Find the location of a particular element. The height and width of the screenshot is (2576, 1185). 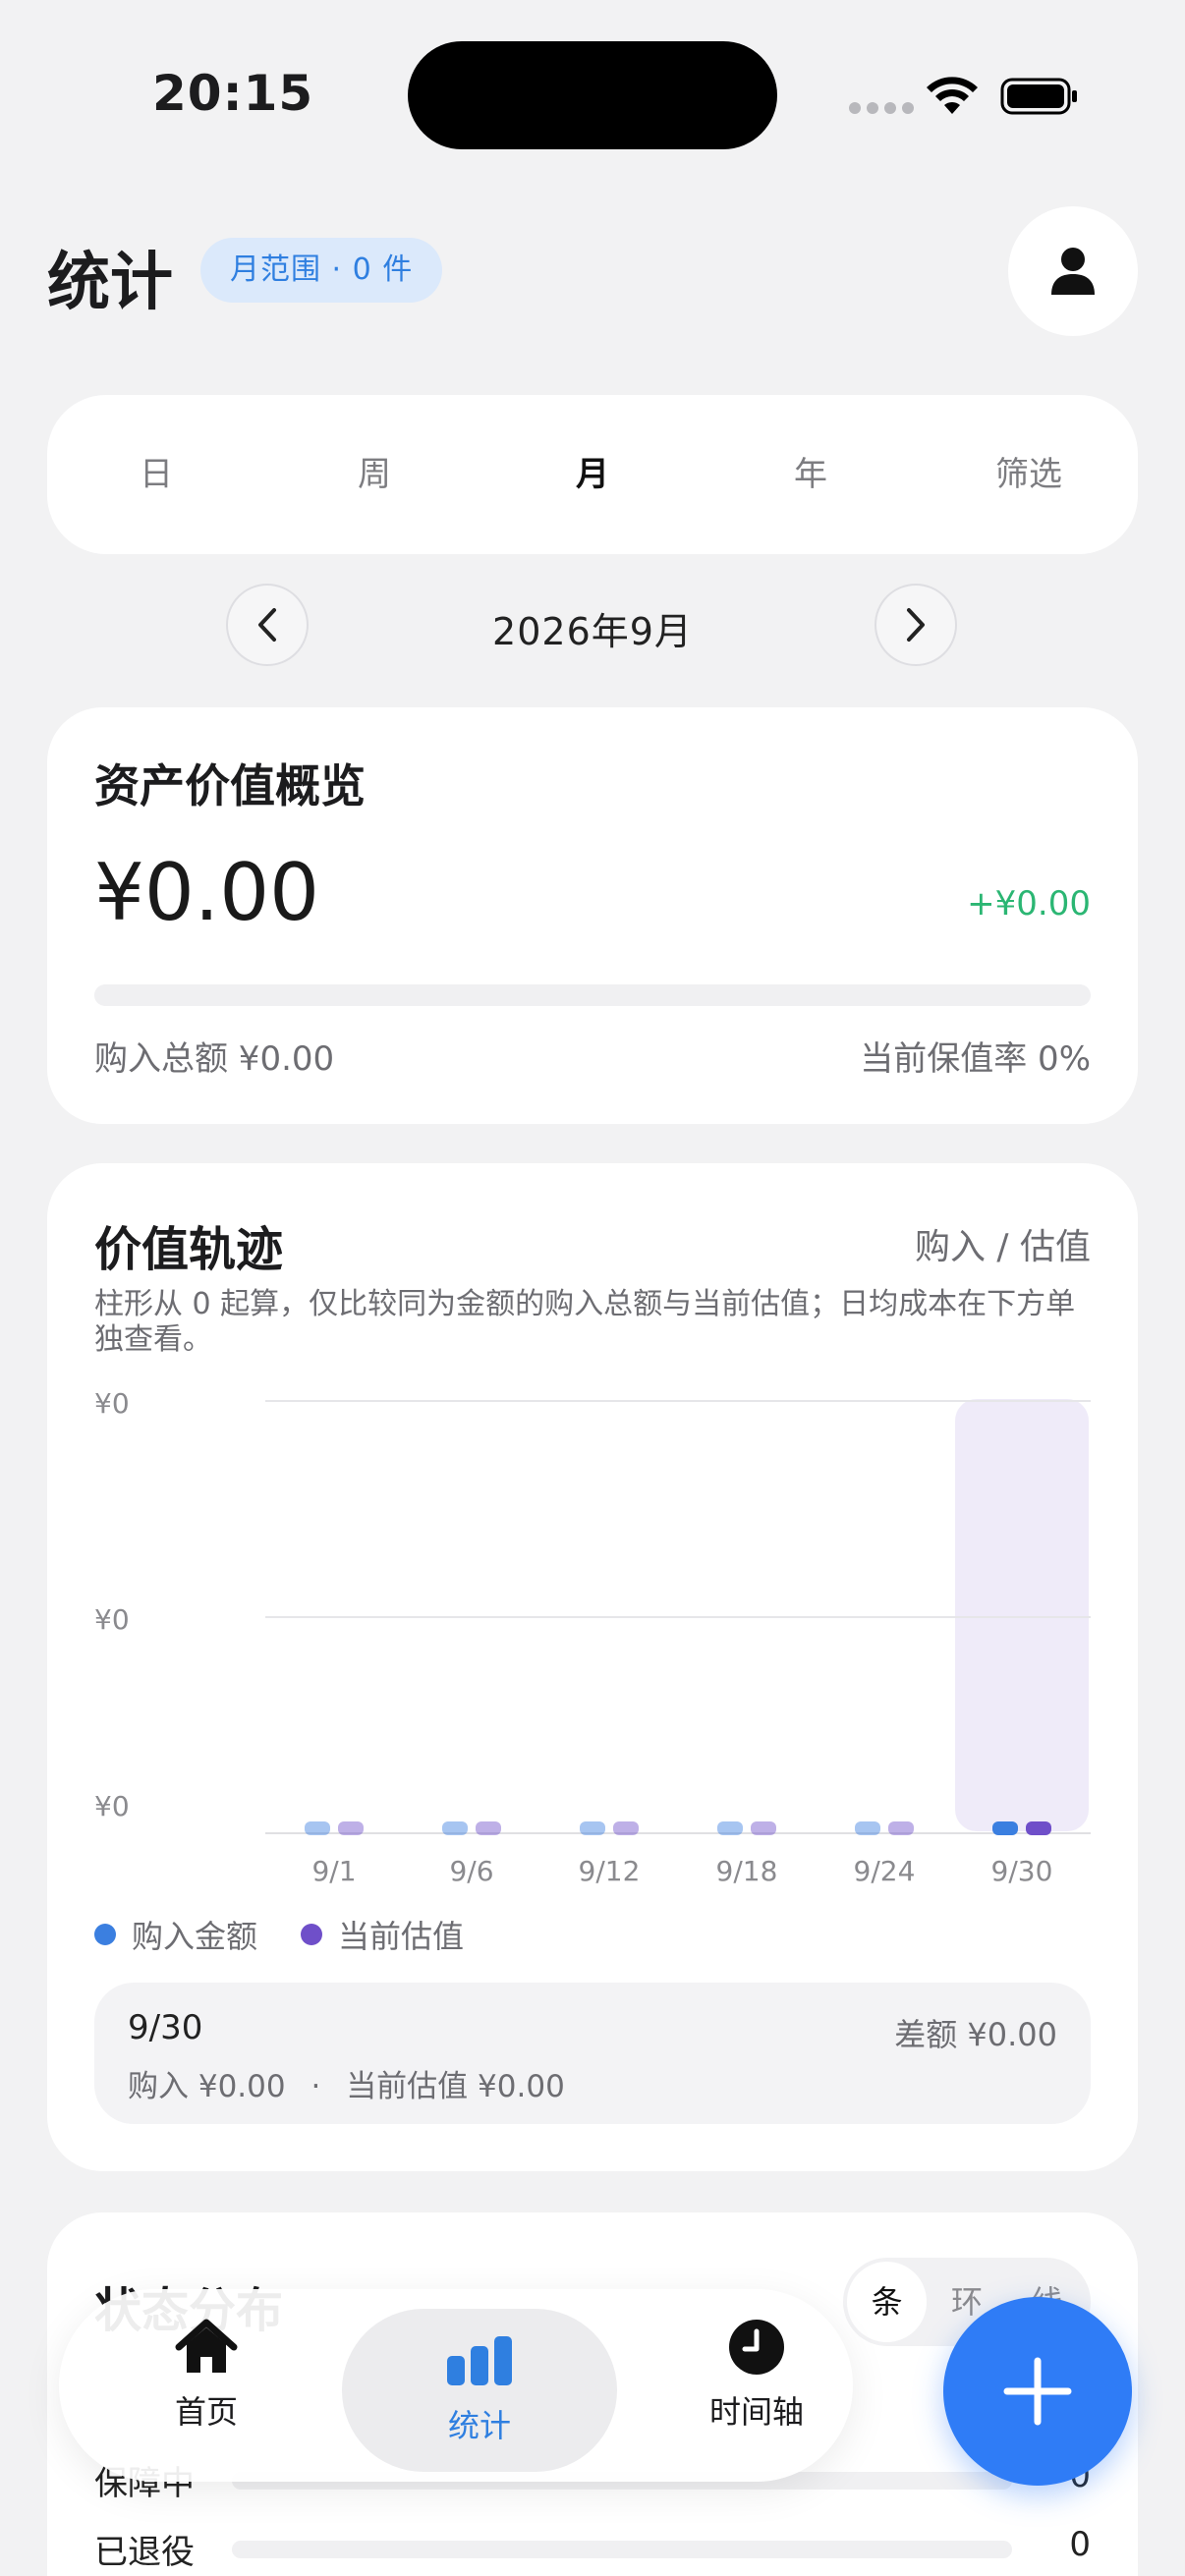

tab-stats: 统计 is located at coordinates (480, 2390).